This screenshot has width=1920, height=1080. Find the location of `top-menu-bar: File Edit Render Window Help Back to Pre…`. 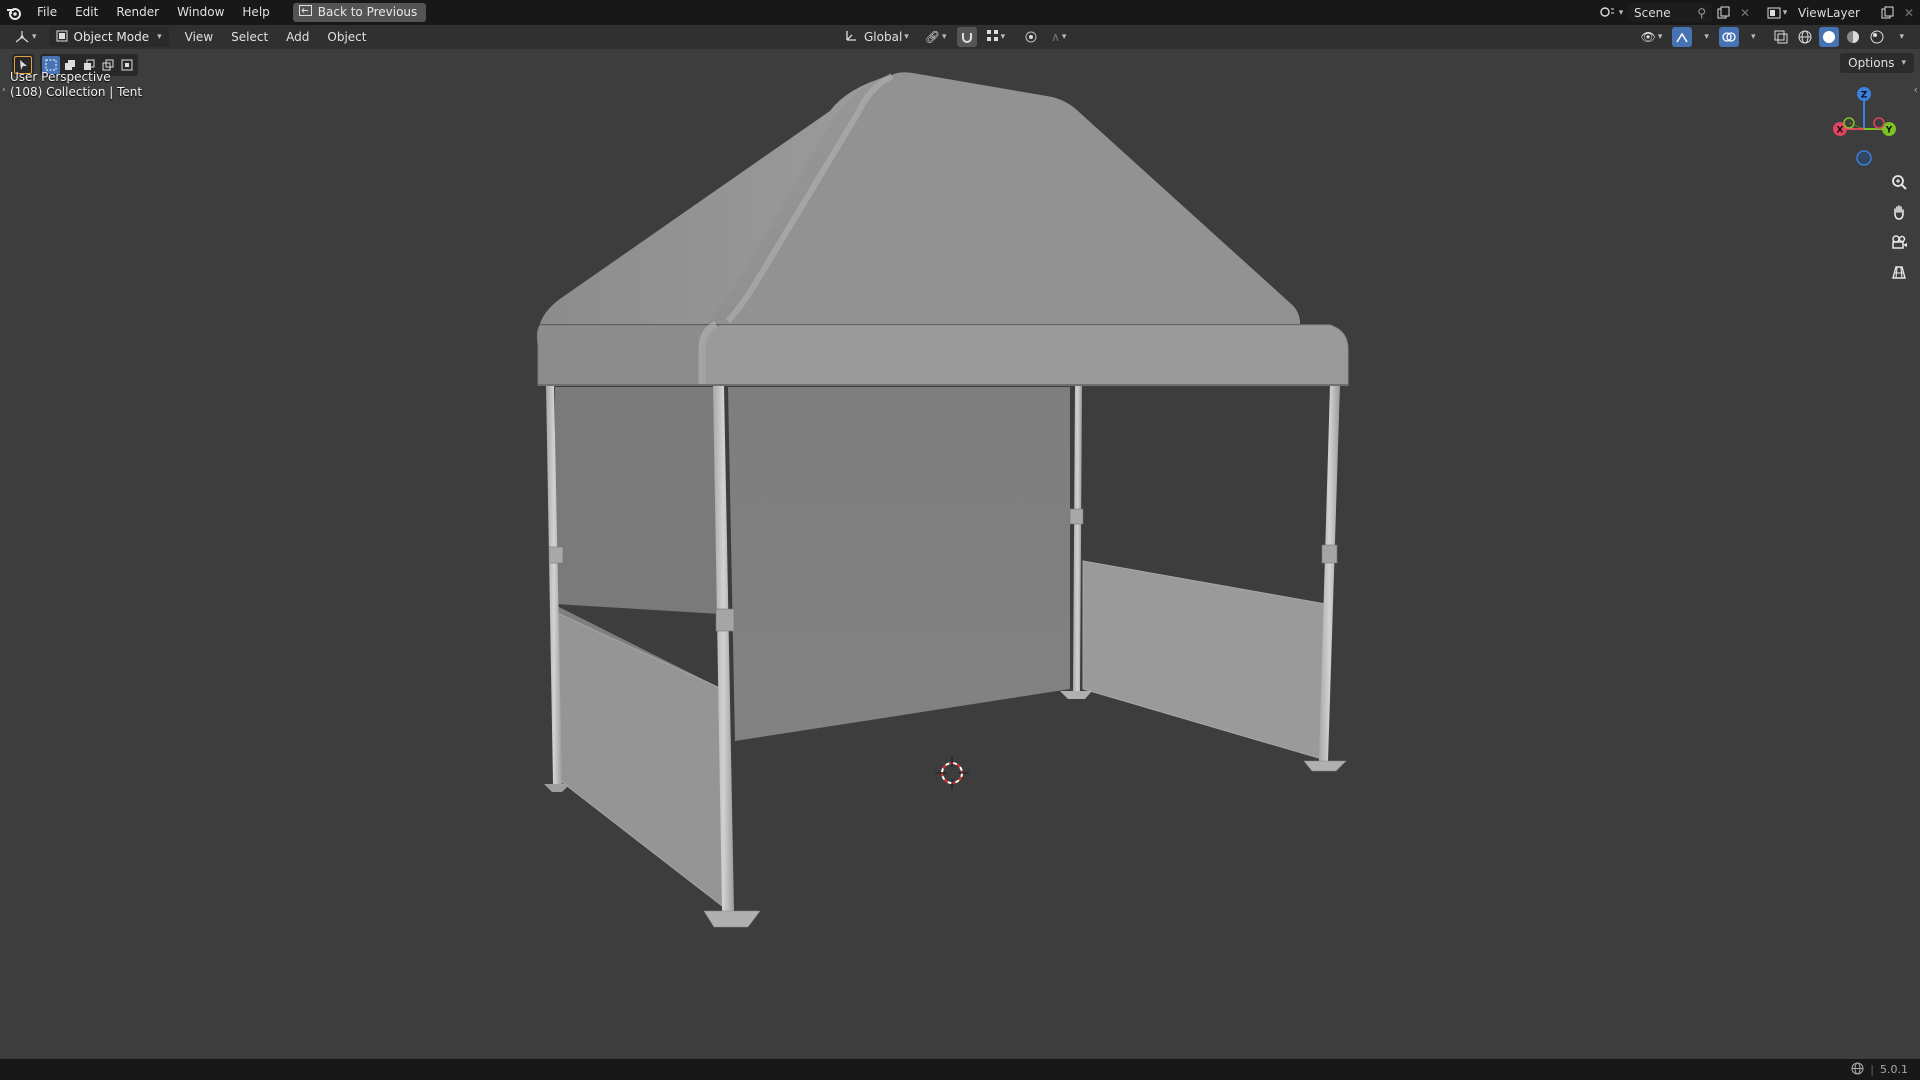

top-menu-bar: File Edit Render Window Help Back to Pre… is located at coordinates (960, 12).